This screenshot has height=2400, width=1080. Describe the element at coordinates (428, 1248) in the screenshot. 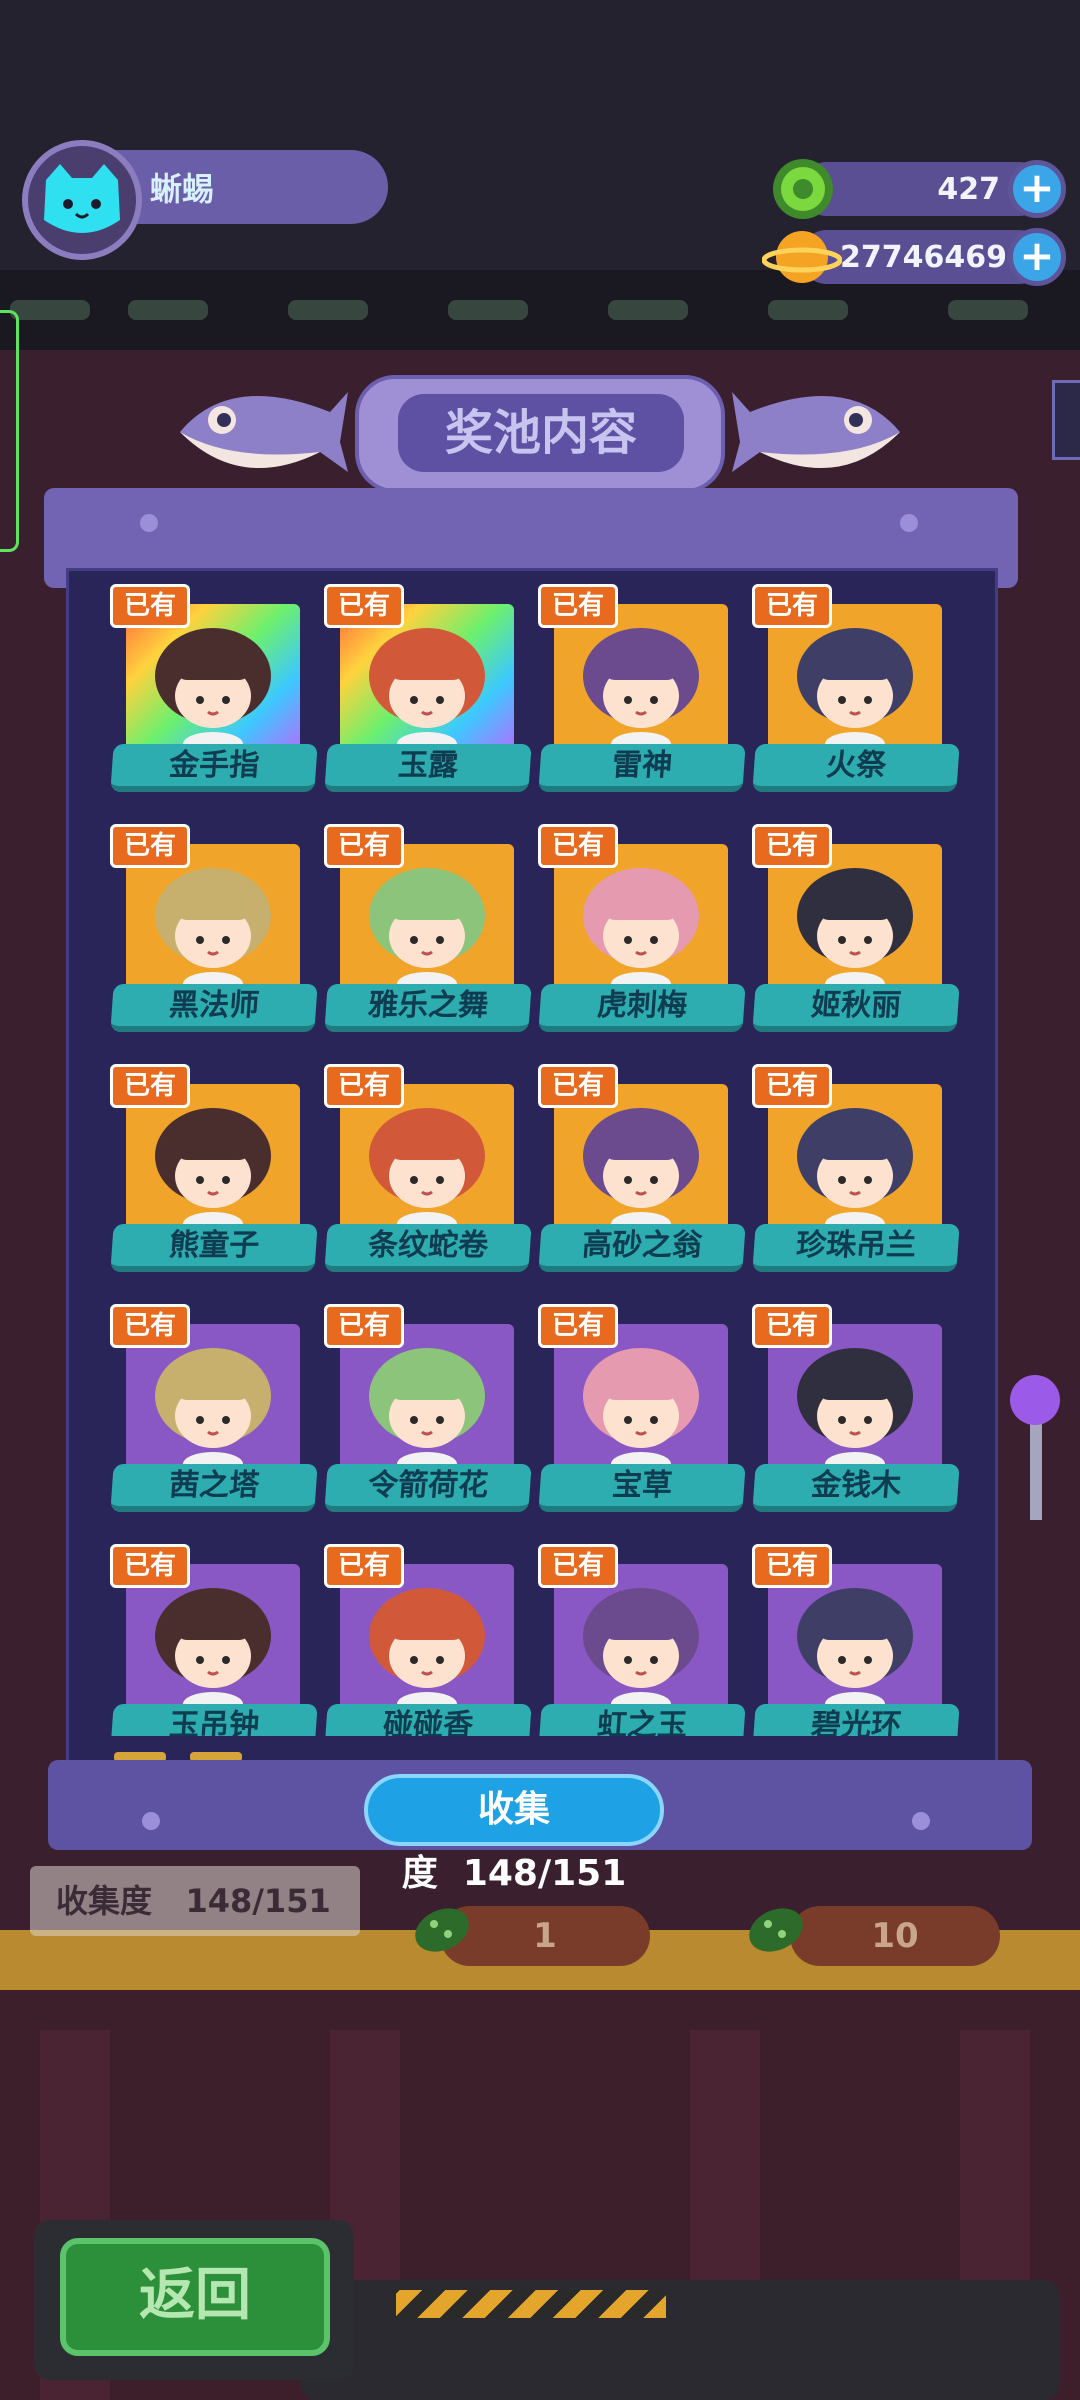

I see `prize-name: 条纹蛇卷` at that location.